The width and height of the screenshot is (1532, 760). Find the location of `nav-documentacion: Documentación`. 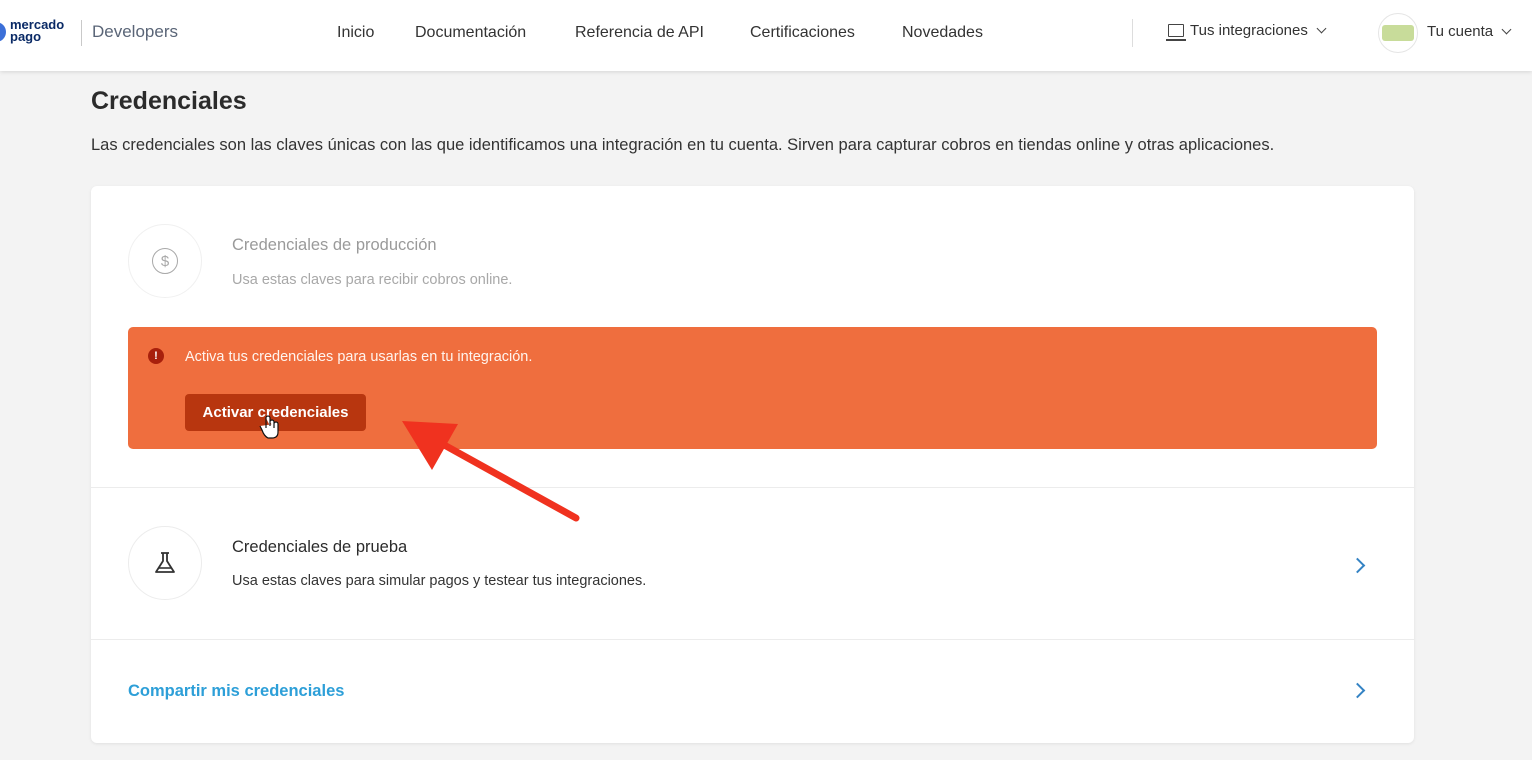

nav-documentacion: Documentación is located at coordinates (470, 33).